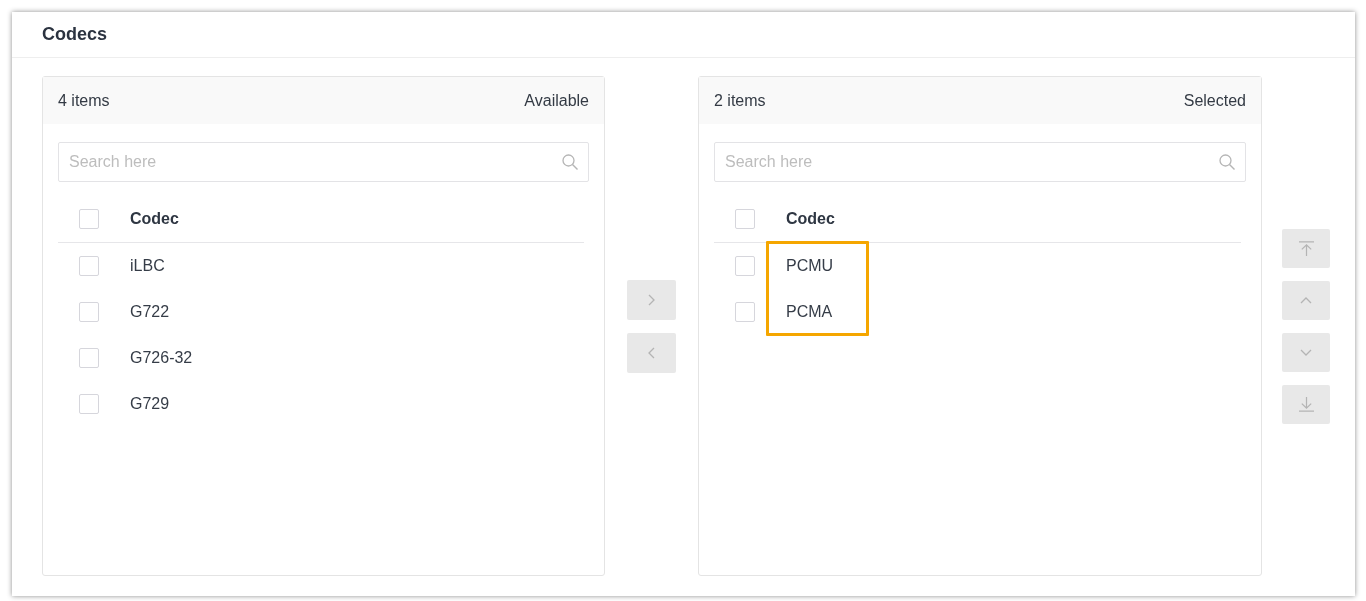 The height and width of the screenshot is (601, 1366). I want to click on codec-name: G722, so click(150, 312).